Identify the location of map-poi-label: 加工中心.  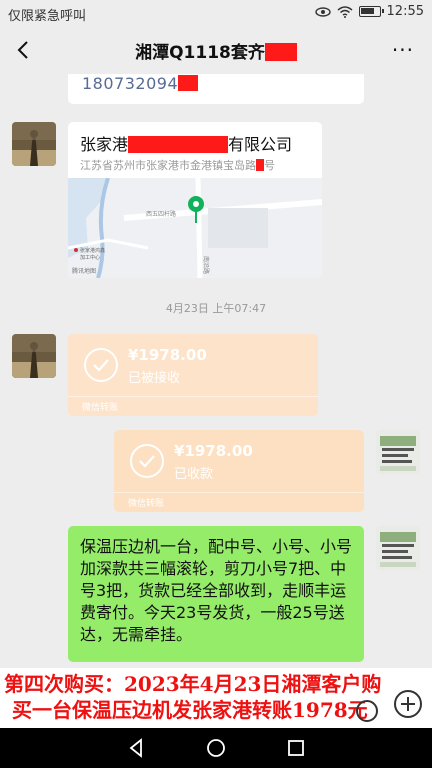
(90, 257).